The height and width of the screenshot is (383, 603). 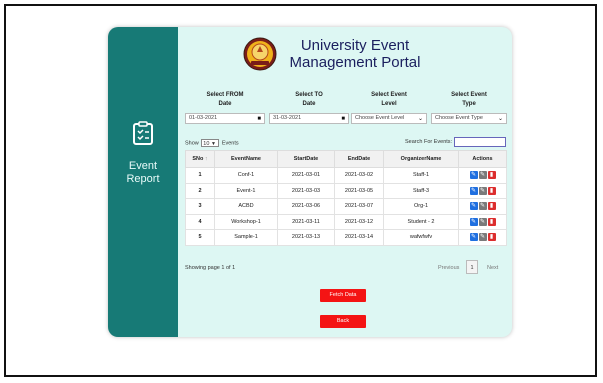 I want to click on sidebar-label-line1: Event, so click(x=143, y=166).